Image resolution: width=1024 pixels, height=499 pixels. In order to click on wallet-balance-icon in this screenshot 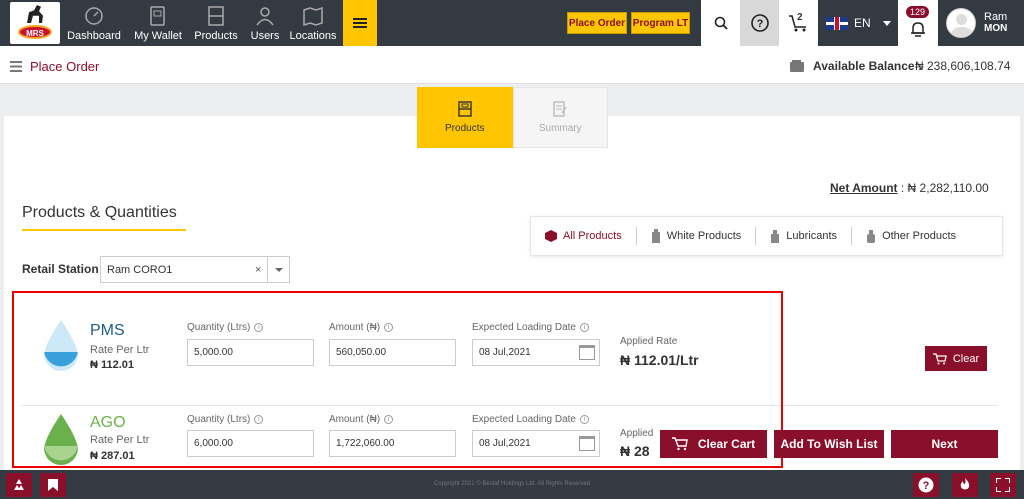, I will do `click(797, 66)`.